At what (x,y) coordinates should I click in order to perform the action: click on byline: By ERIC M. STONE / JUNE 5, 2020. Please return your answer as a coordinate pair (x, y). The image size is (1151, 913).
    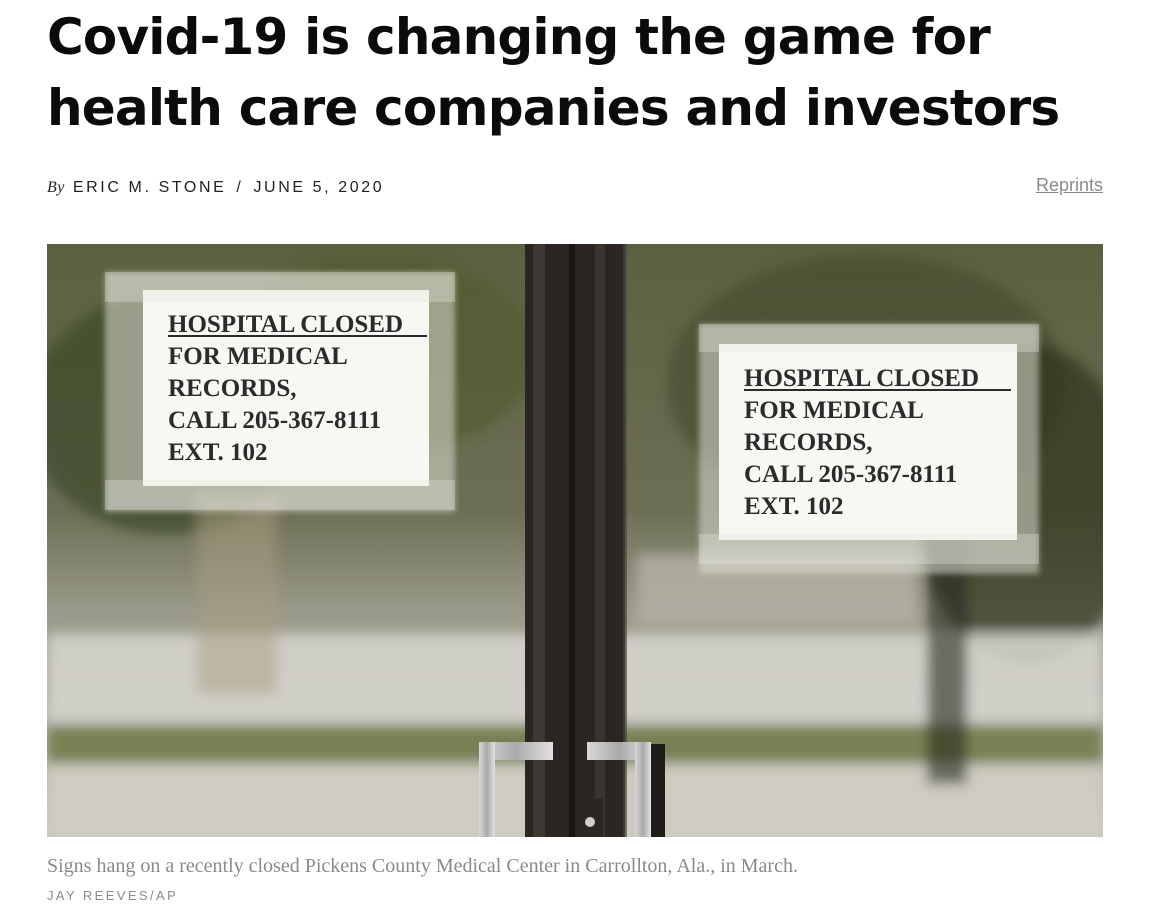
    Looking at the image, I should click on (215, 188).